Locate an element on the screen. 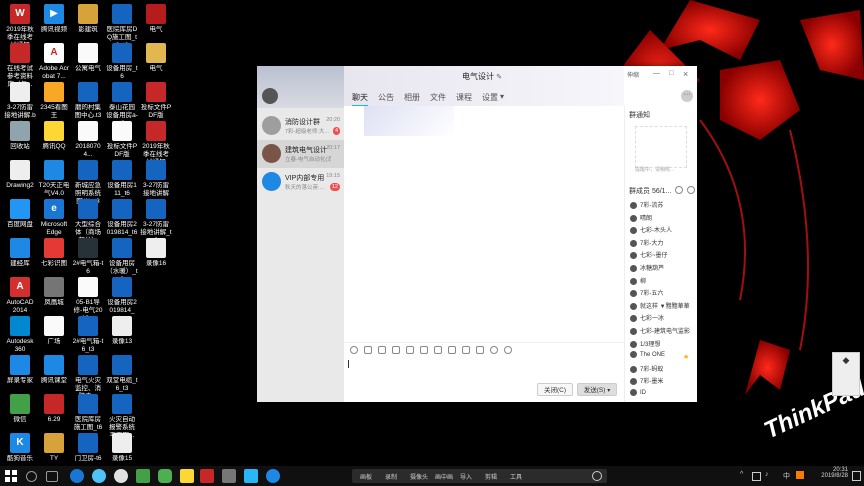 Image resolution: width=864 pixels, height=486 pixels. close-chat-button: 关闭(C) is located at coordinates (555, 389).